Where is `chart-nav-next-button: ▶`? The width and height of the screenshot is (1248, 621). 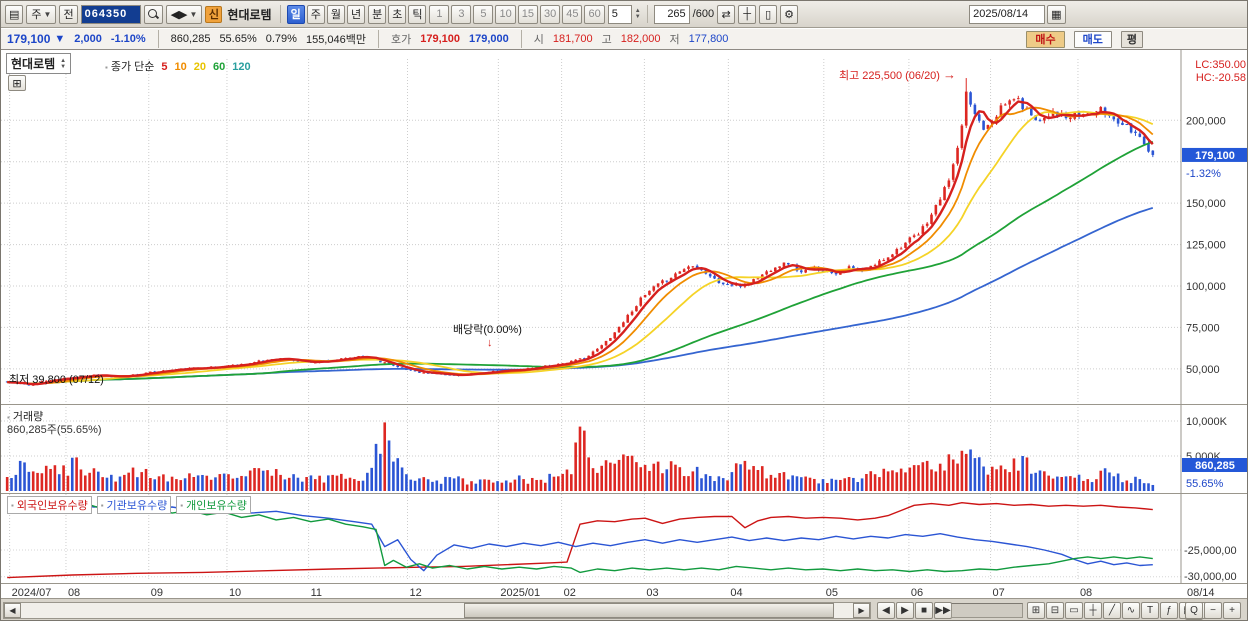
chart-nav-next-button: ▶ is located at coordinates (905, 610).